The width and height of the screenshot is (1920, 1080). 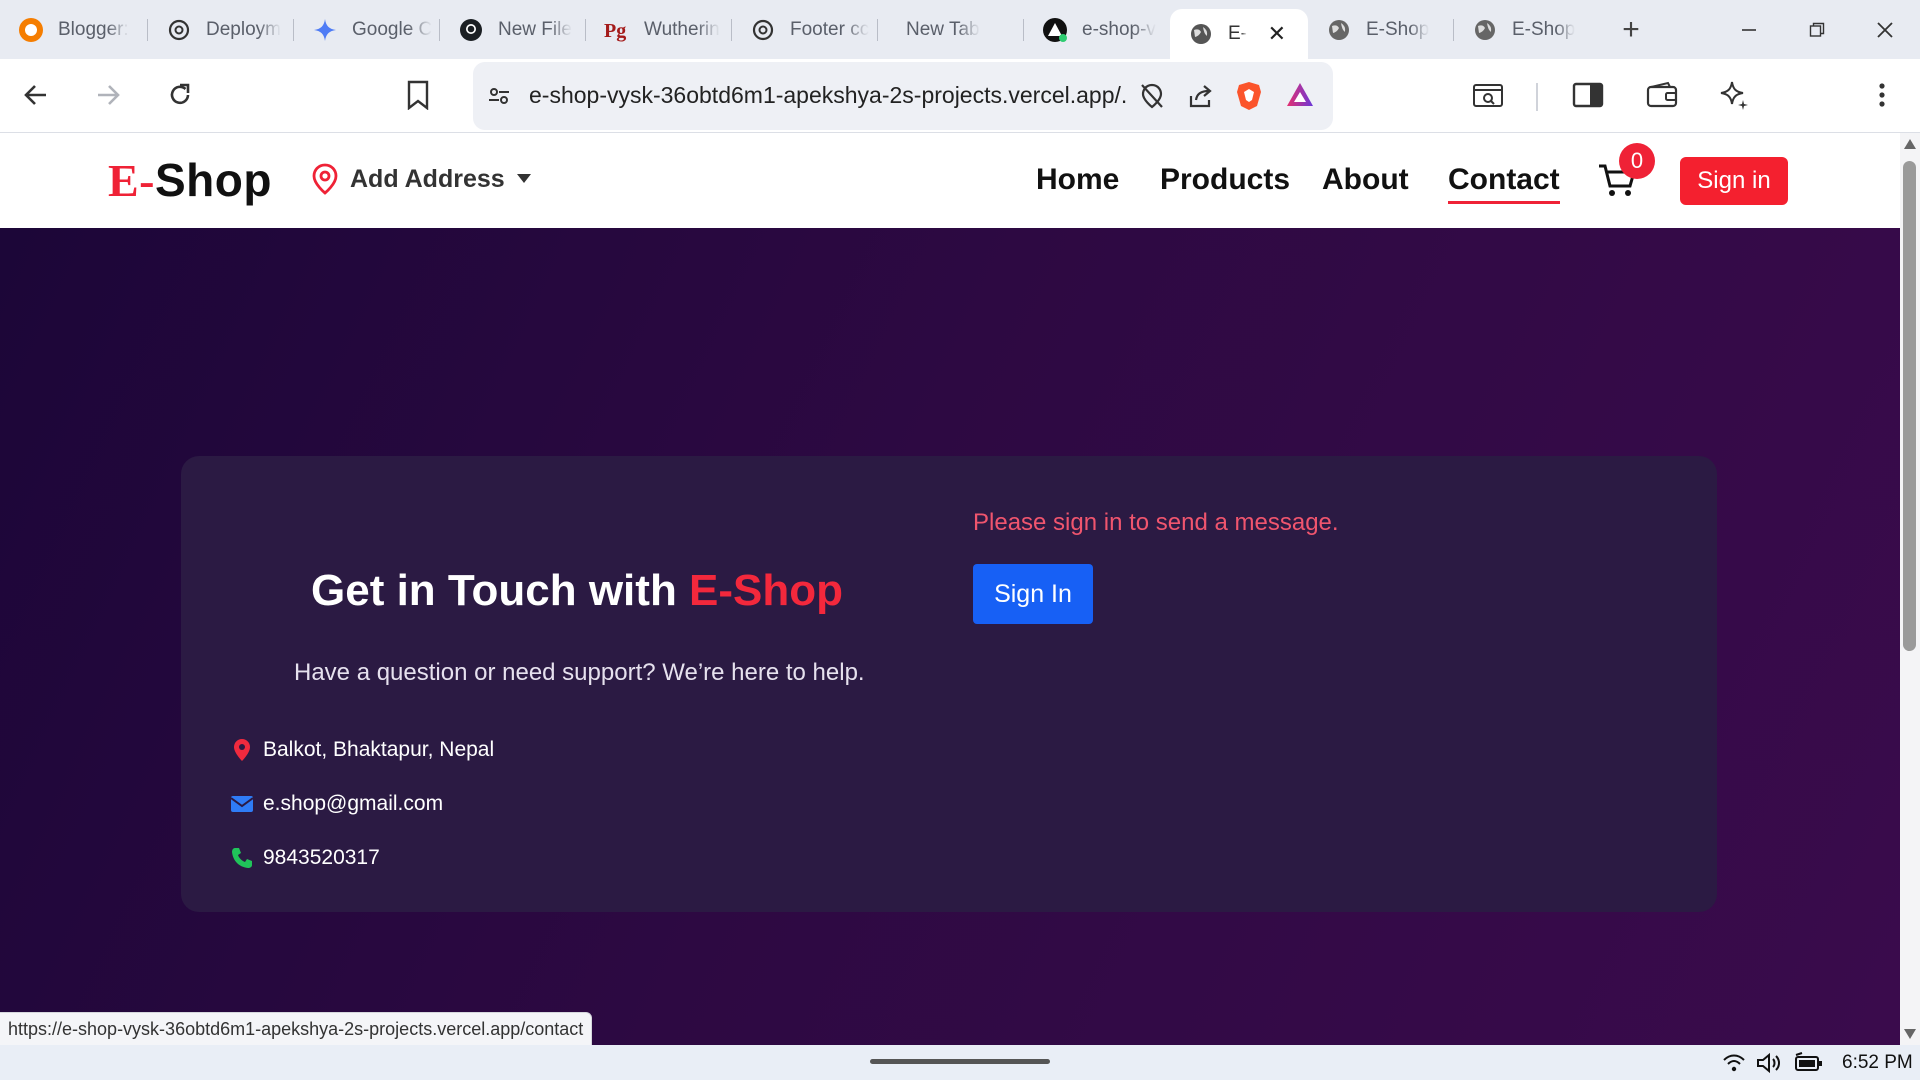 I want to click on contact-address: Balkot, Bhaktapur, Nepal, so click(x=379, y=749).